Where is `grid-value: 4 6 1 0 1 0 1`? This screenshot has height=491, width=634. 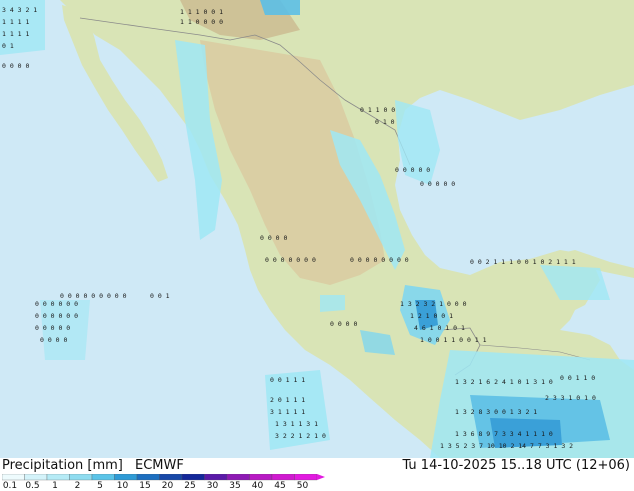
grid-value: 4 6 1 0 1 0 1 is located at coordinates (439, 328).